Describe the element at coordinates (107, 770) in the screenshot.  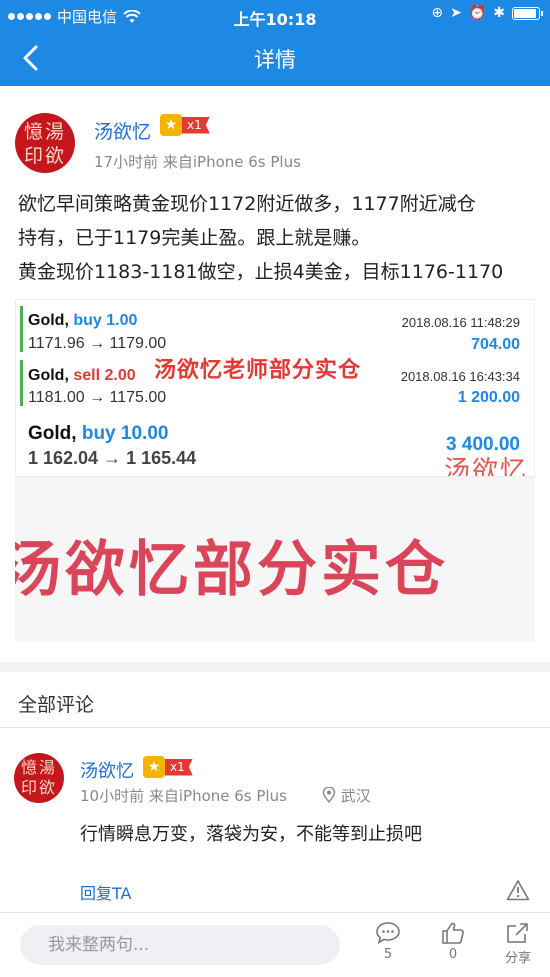
I see `comment-username: 汤欲忆` at that location.